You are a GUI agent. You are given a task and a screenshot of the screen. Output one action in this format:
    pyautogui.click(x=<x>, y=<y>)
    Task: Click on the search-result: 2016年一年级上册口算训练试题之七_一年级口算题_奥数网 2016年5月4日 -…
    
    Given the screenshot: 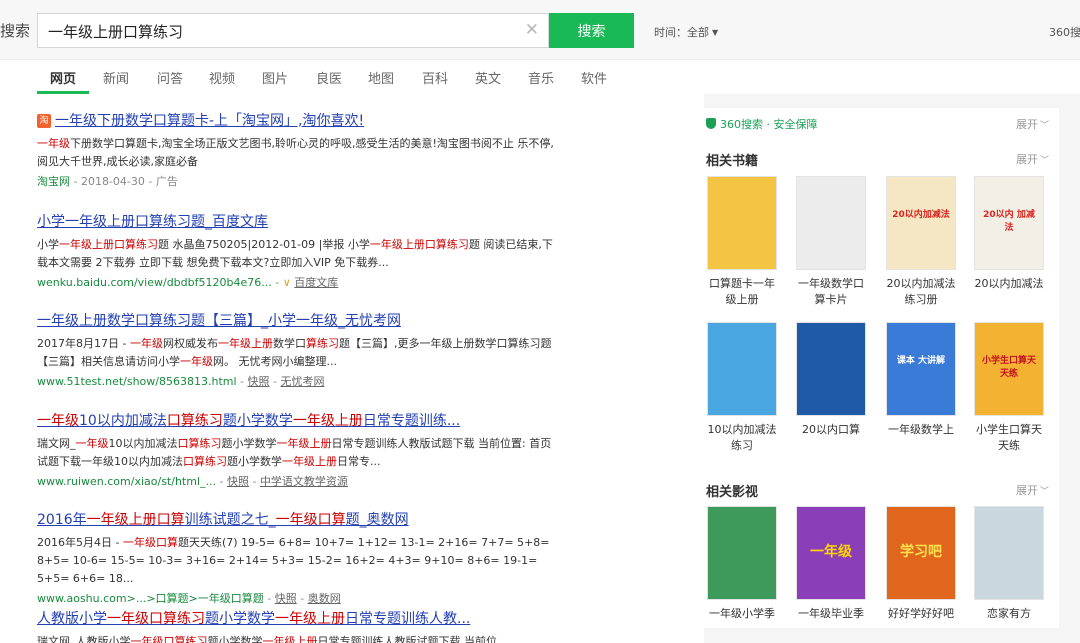 What is the action you would take?
    pyautogui.click(x=297, y=557)
    